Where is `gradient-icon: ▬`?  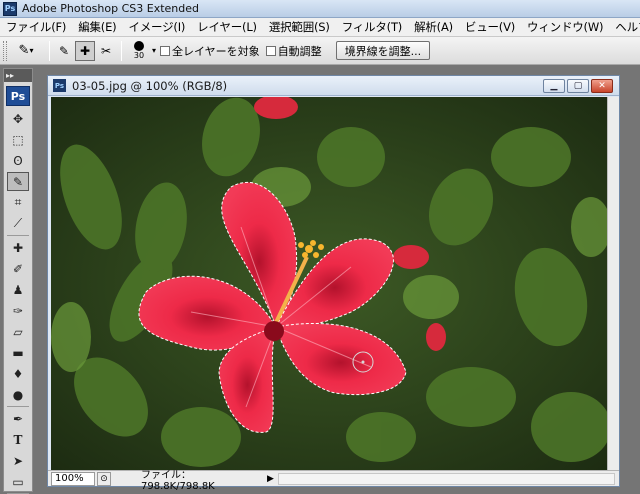 gradient-icon: ▬ is located at coordinates (18, 352).